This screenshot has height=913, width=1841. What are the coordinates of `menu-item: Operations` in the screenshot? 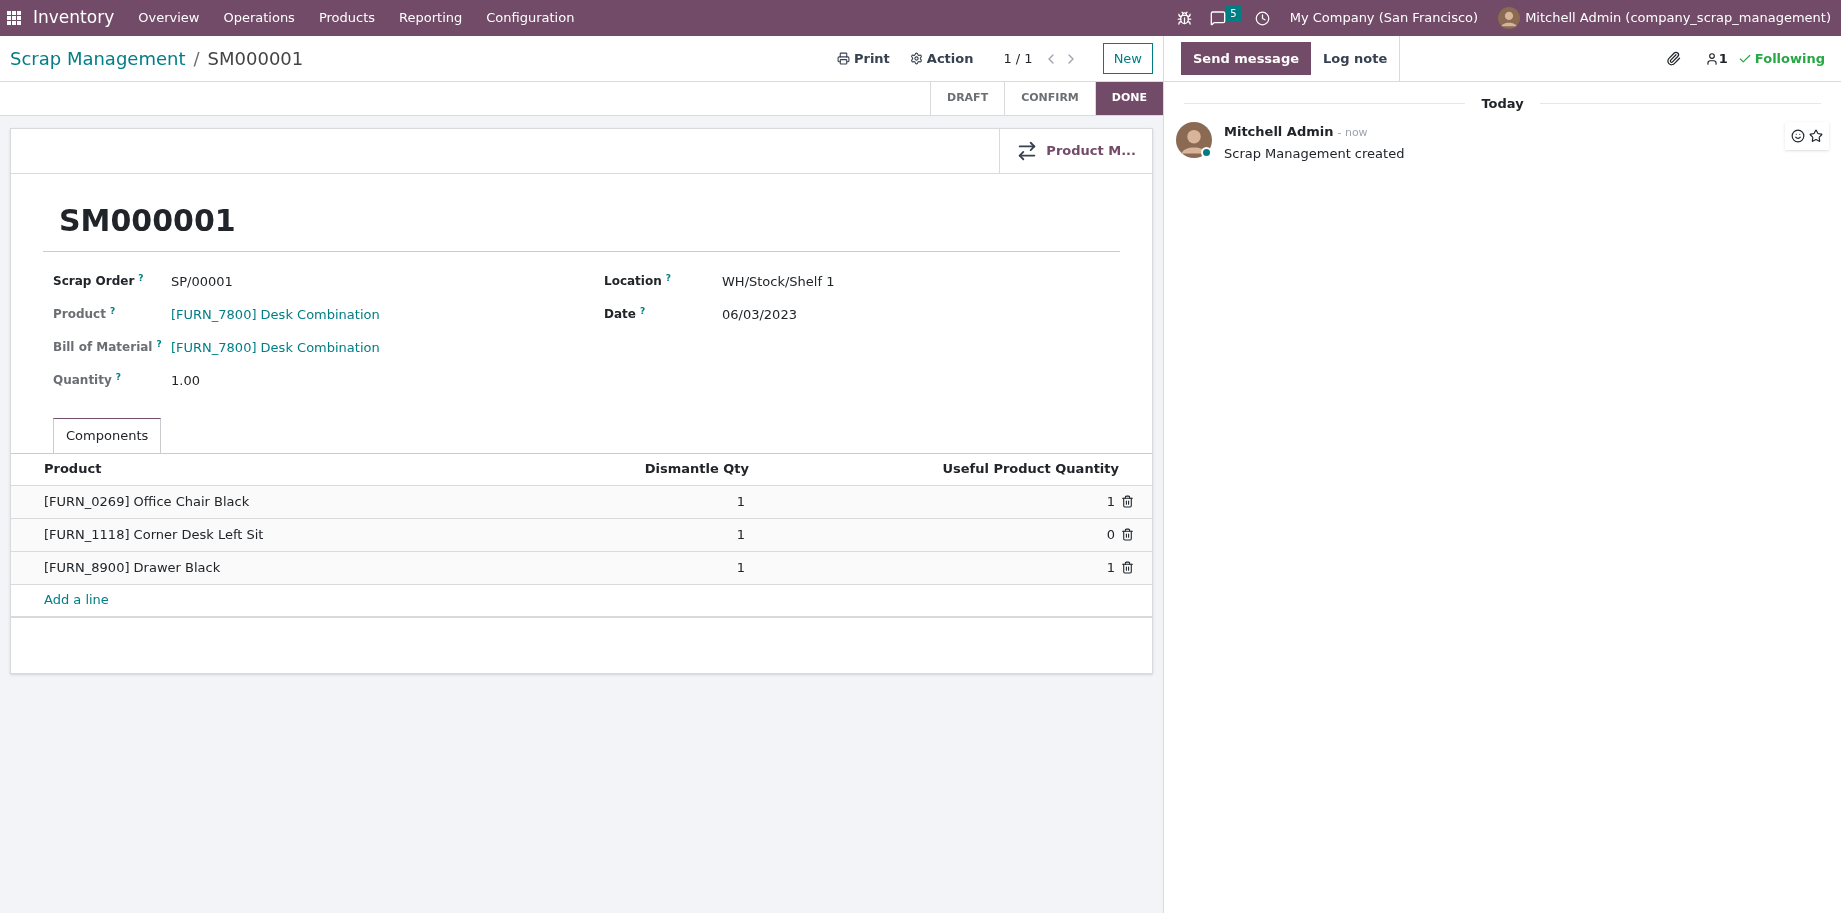 It's located at (259, 18).